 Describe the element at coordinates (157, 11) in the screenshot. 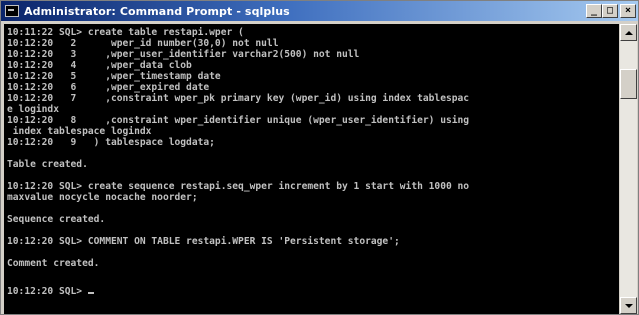

I see `window-title: Administrator: Command Prompt - sqlplus` at that location.